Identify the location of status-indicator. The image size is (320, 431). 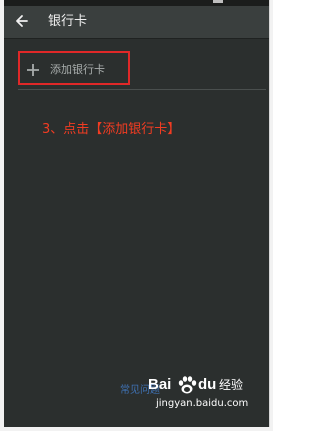
(218, 1).